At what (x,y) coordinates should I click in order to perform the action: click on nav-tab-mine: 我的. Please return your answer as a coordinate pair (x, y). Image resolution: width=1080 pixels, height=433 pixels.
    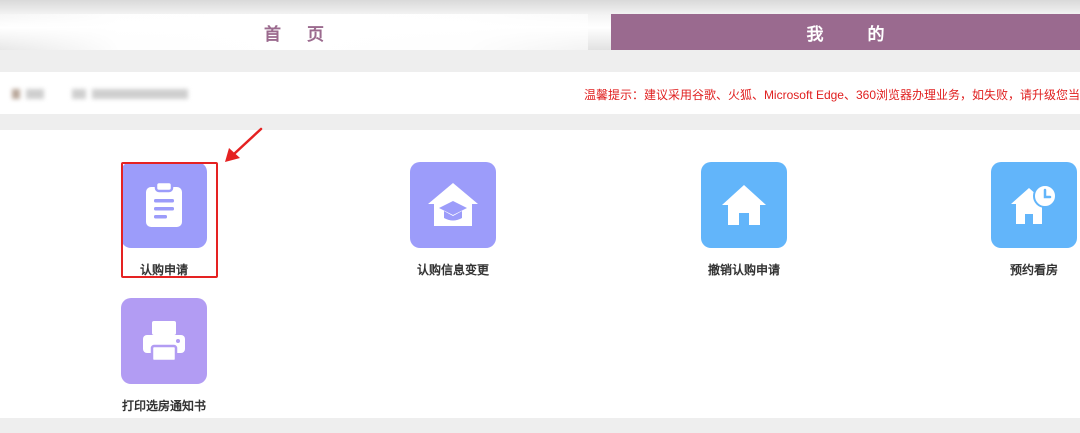
    Looking at the image, I should click on (845, 32).